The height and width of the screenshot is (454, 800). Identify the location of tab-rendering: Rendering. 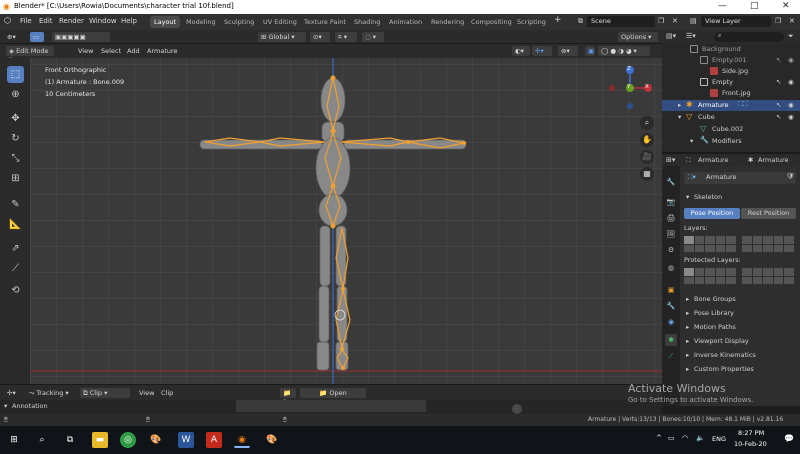
(447, 22).